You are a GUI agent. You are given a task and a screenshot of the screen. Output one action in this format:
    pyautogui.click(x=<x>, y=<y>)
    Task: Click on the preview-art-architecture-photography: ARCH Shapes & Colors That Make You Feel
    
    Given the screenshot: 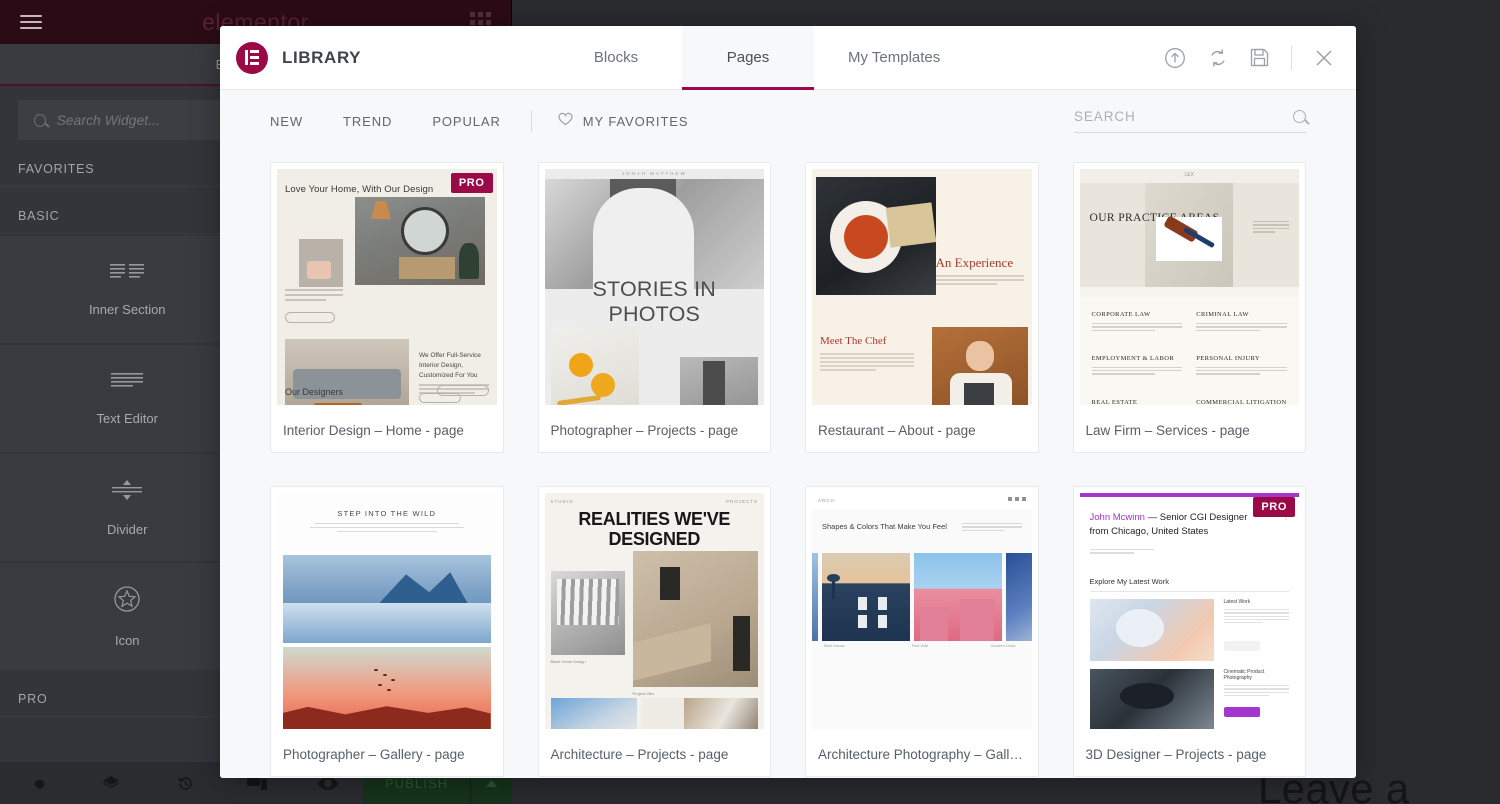 What is the action you would take?
    pyautogui.click(x=922, y=611)
    